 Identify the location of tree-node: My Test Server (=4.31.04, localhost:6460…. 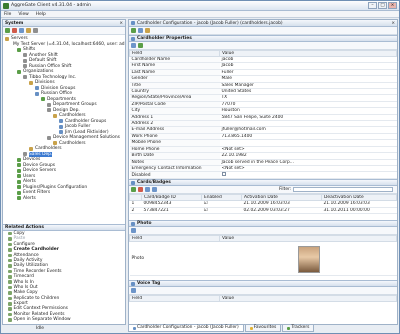
(64, 45).